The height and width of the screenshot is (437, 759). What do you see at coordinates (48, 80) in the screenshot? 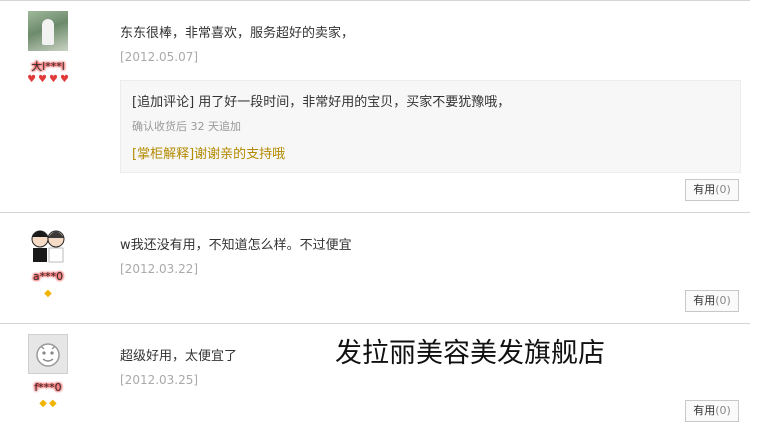
I see `buyer-rank-badges: ♥ ♥ ♥ ♥` at bounding box center [48, 80].